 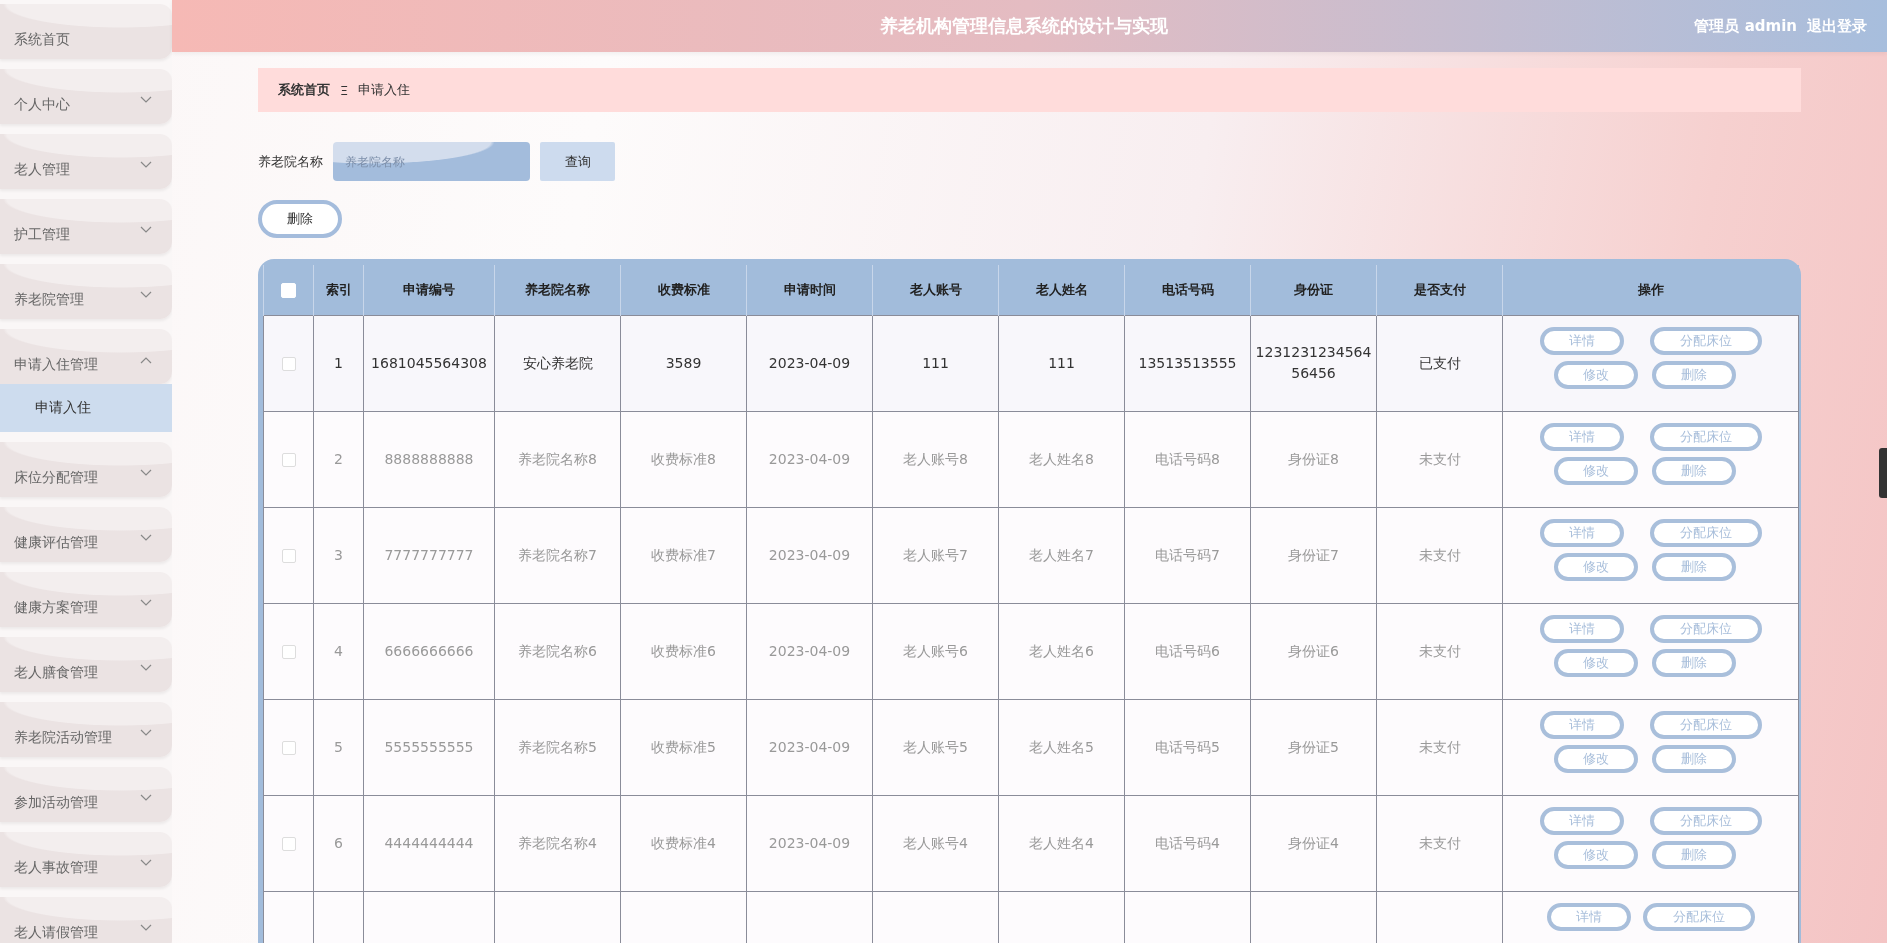 I want to click on sidebar-item: 健康方案管理, so click(x=86, y=599).